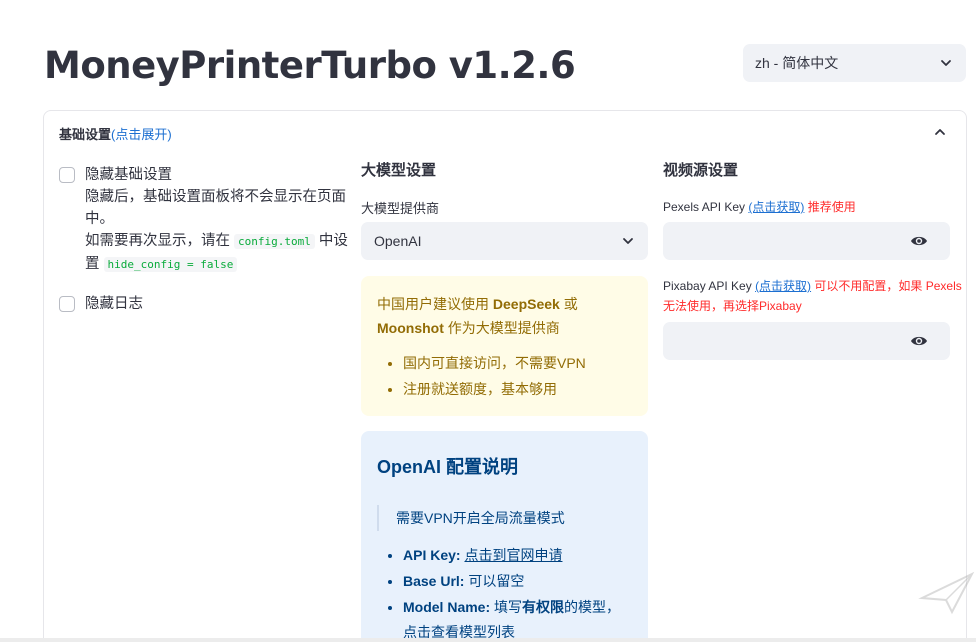  What do you see at coordinates (435, 304) in the screenshot?
I see `warning-text-part: 中国用户建议使用` at bounding box center [435, 304].